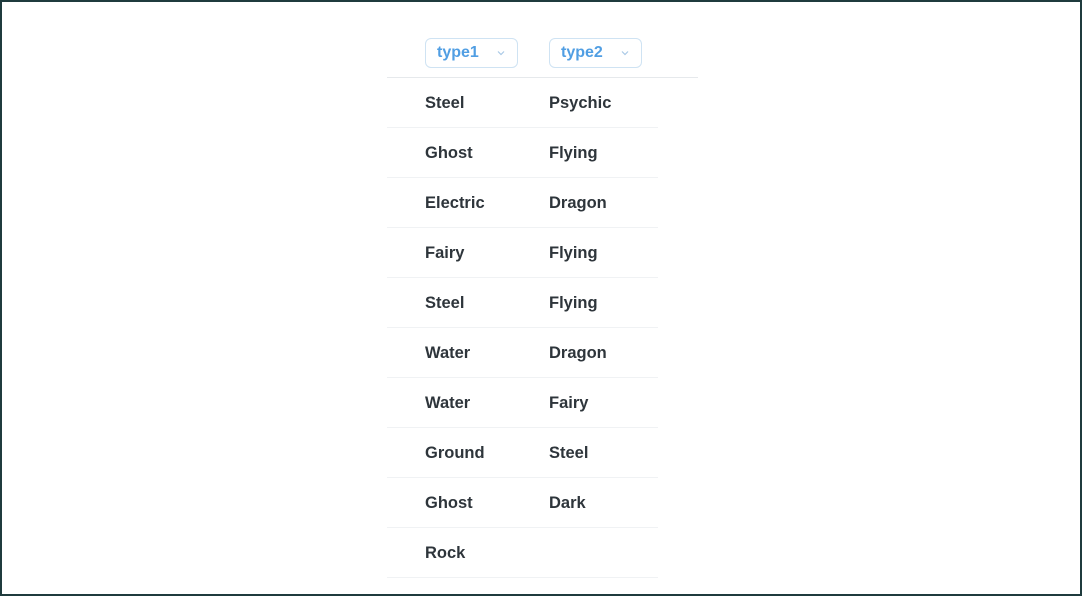 Image resolution: width=1082 pixels, height=596 pixels. What do you see at coordinates (542, 56) in the screenshot?
I see `table-header: type1 type2` at bounding box center [542, 56].